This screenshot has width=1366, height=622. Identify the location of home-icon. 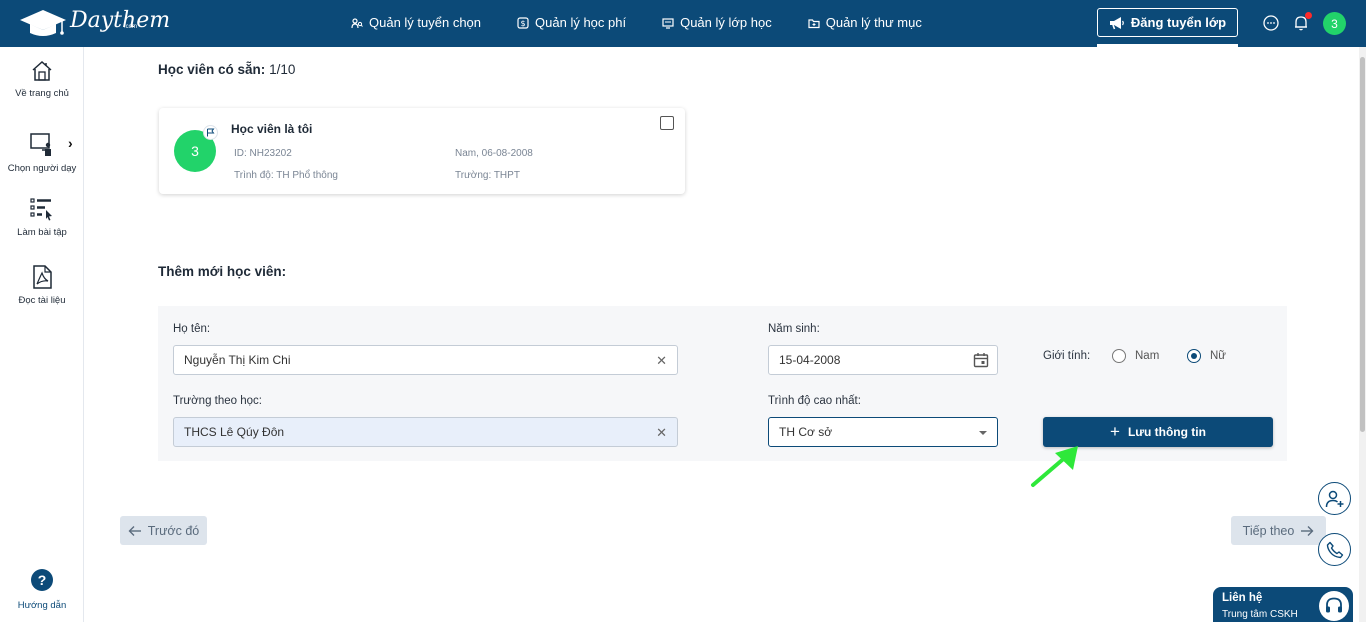
(42, 70).